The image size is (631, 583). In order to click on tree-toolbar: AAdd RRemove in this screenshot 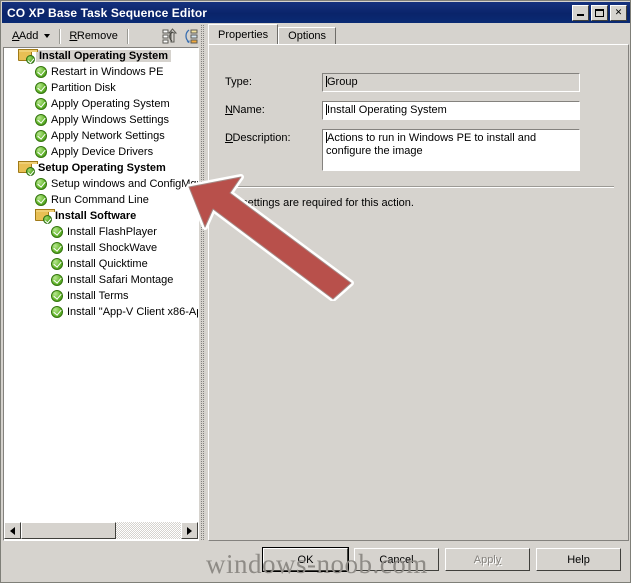, I will do `click(104, 36)`.